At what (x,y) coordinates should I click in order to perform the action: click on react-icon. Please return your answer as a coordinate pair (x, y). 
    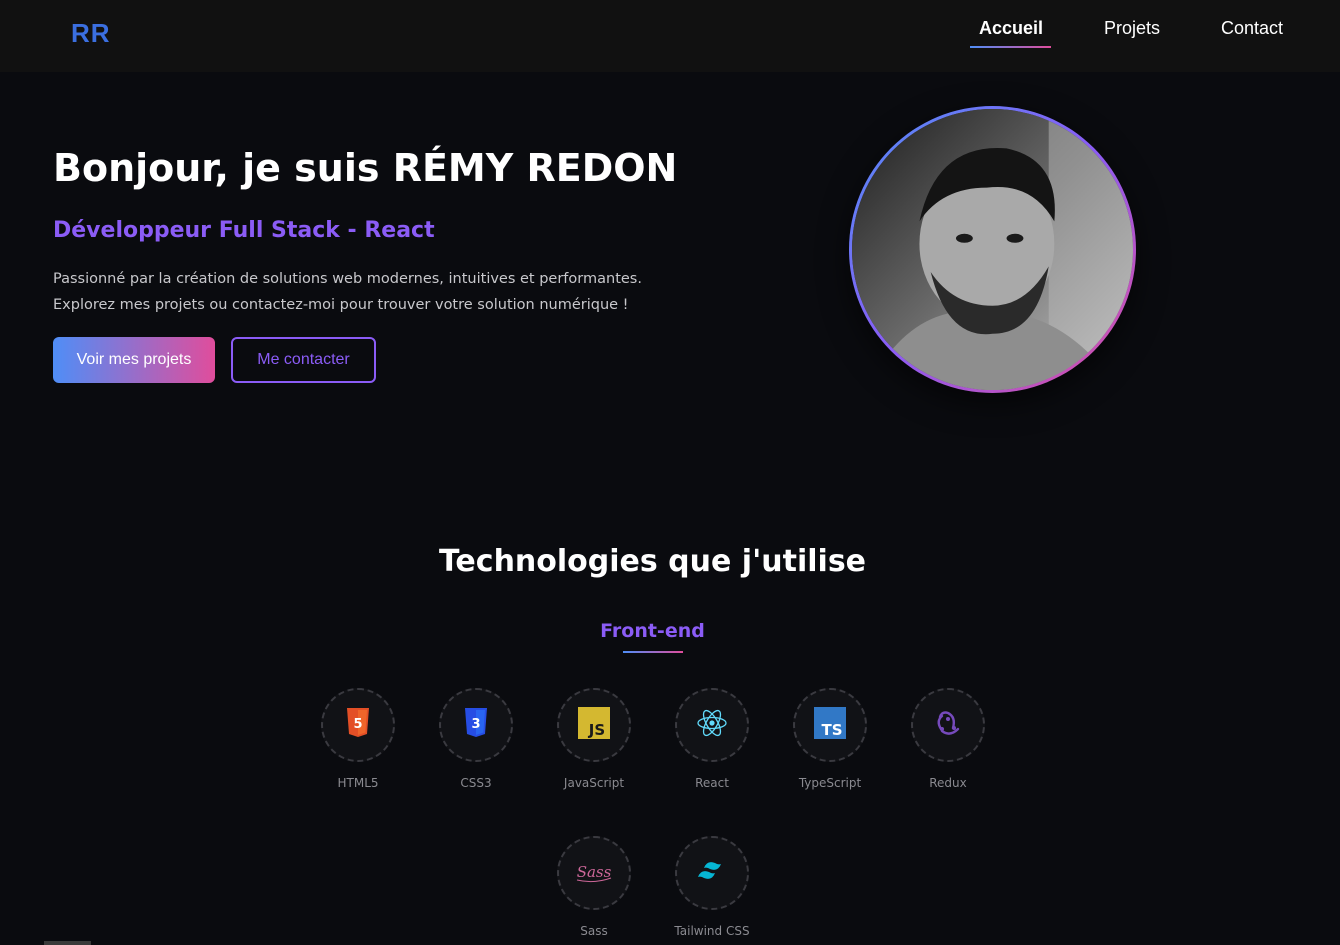
    Looking at the image, I should click on (712, 725).